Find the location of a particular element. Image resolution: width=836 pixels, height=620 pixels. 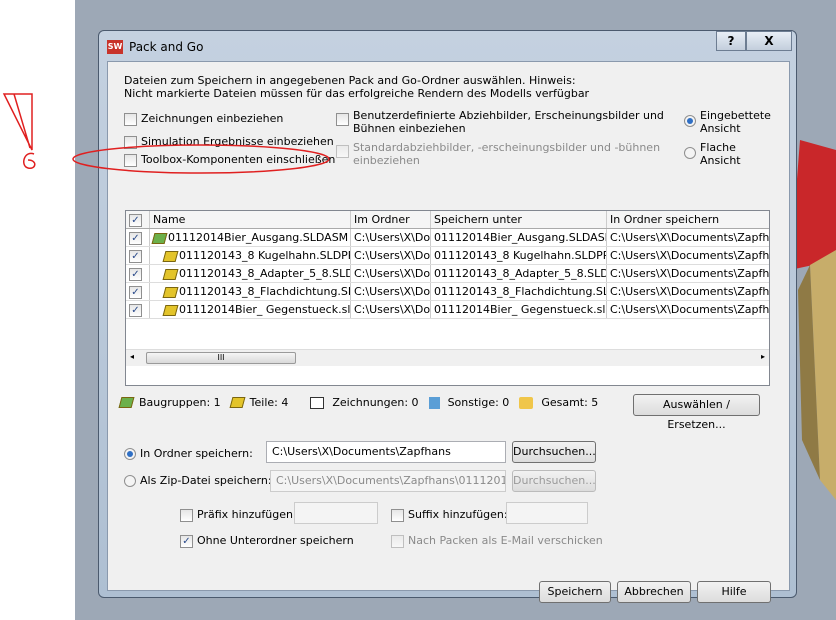

save-as: 01112014Bier_Ausgang.SLDASM is located at coordinates (519, 237).